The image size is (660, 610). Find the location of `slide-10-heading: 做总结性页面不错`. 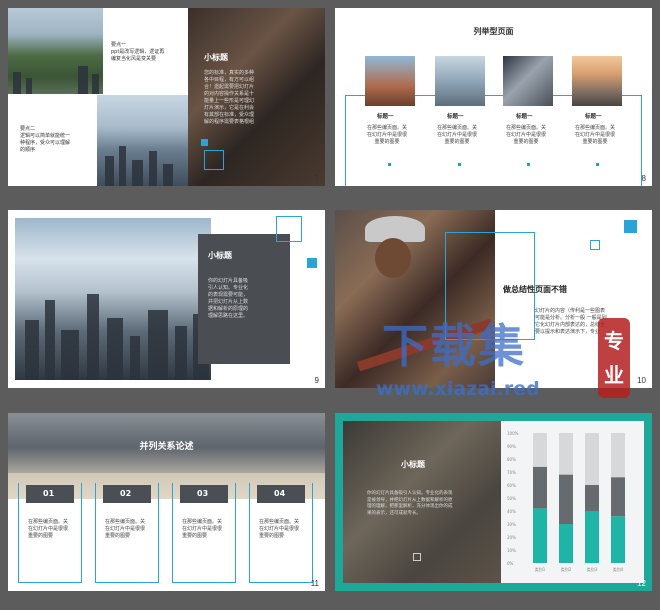

slide-10-heading: 做总结性页面不错 is located at coordinates (535, 289).